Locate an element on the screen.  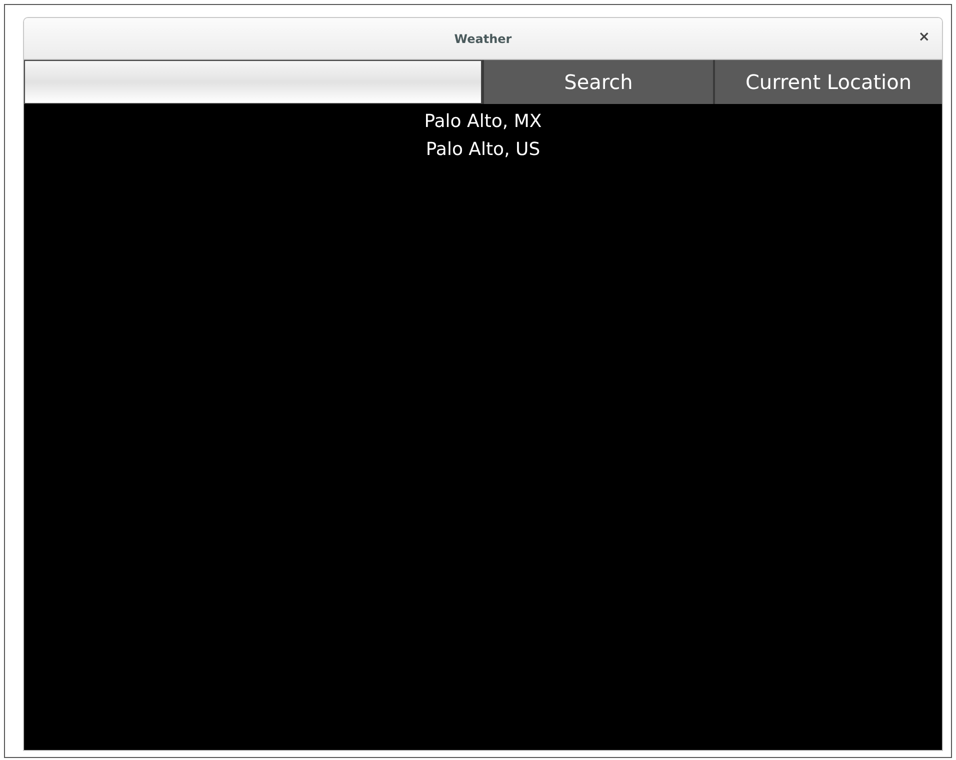
result-item: Palo Alto, MX is located at coordinates (483, 122).